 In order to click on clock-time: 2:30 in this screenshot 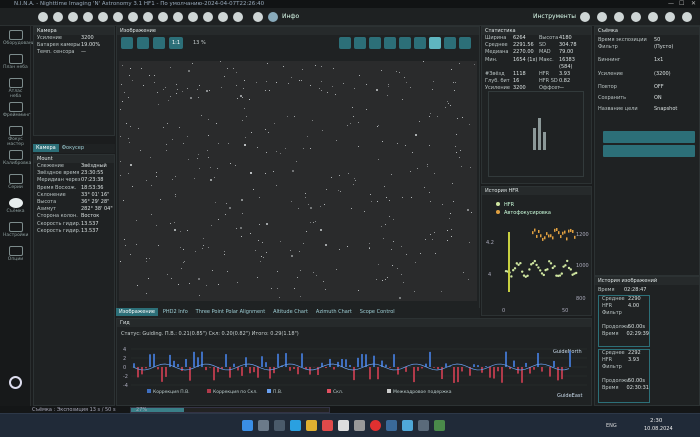, I will do `click(656, 421)`.